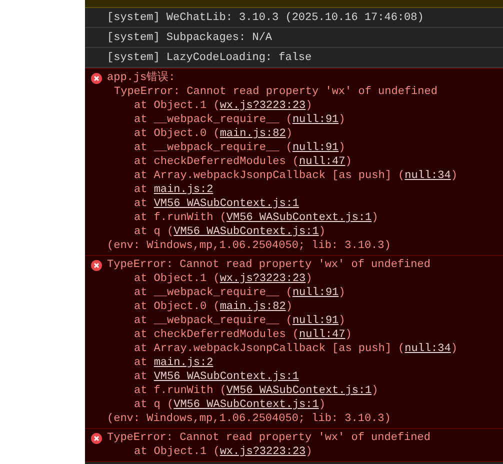  I want to click on log-text: [system] WeChatLib: 3.10.3 (2025.10.16 17:46:08), so click(265, 17).